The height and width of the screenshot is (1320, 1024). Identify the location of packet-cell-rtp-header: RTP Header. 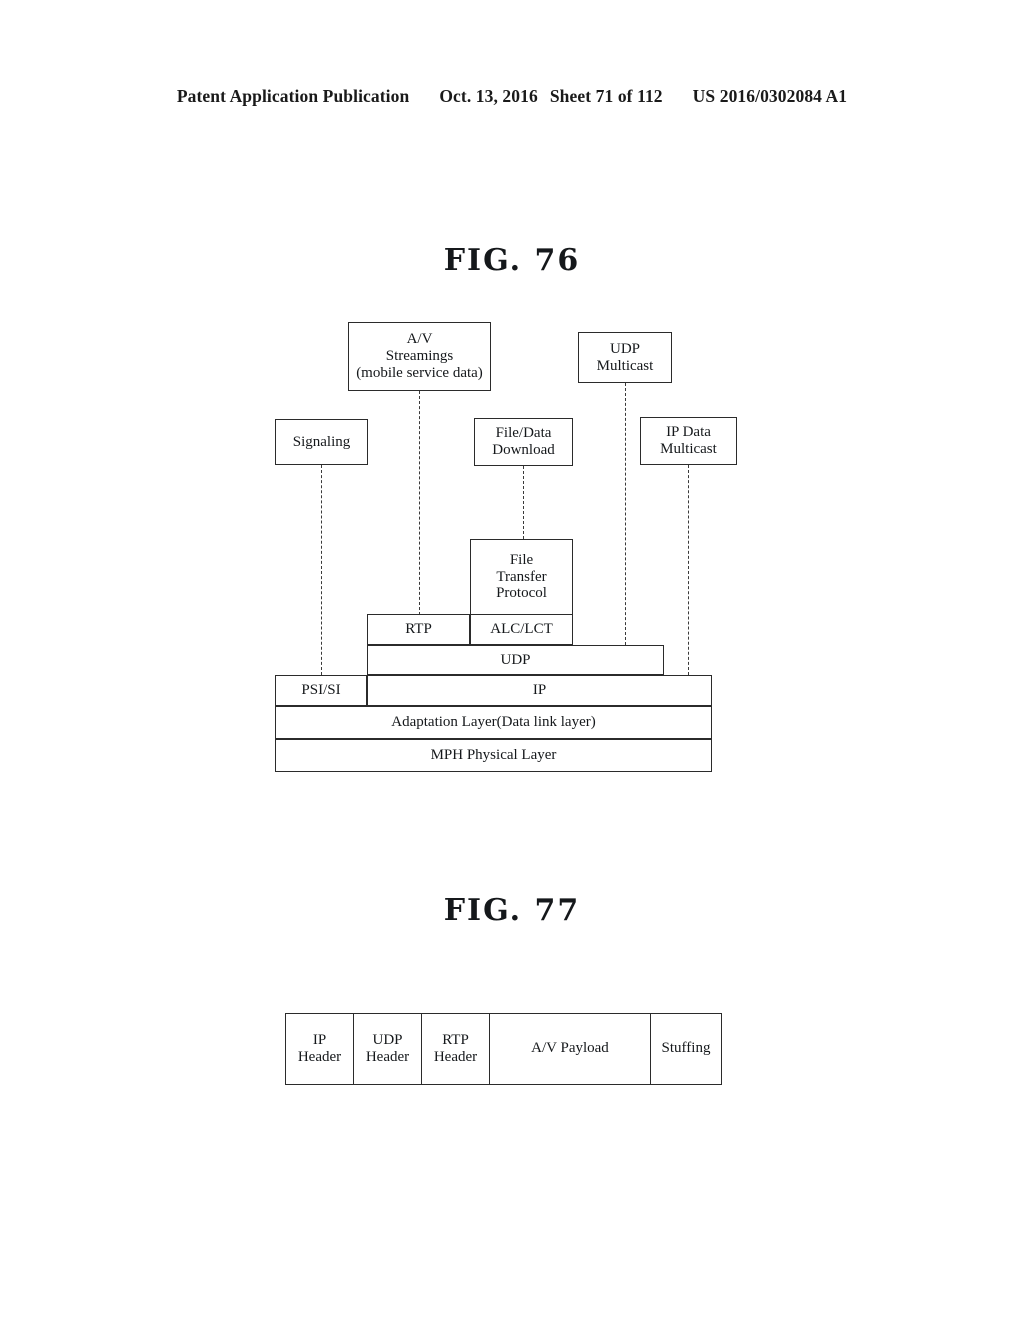
(456, 1049).